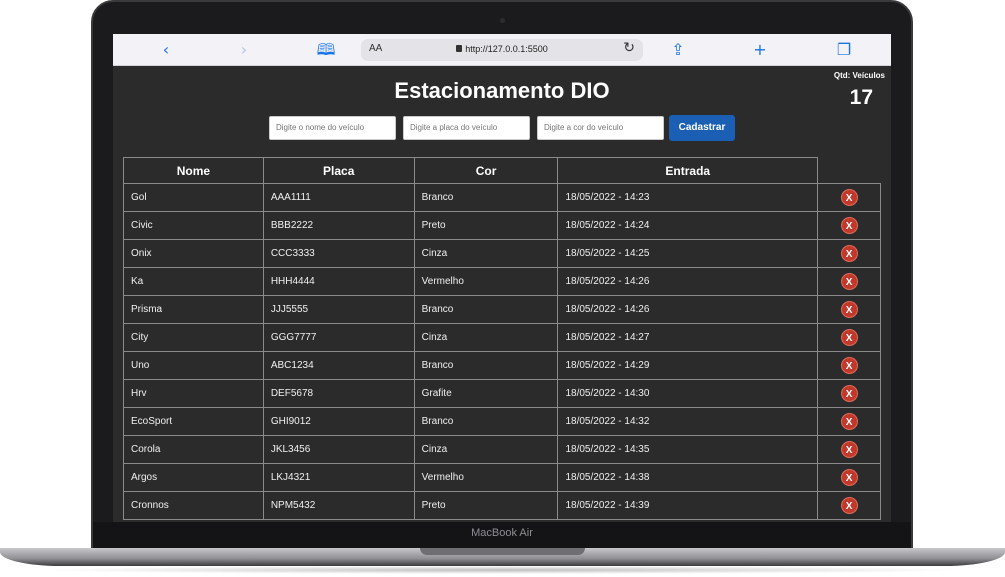  What do you see at coordinates (193, 309) in the screenshot?
I see `cell-nome: Prisma` at bounding box center [193, 309].